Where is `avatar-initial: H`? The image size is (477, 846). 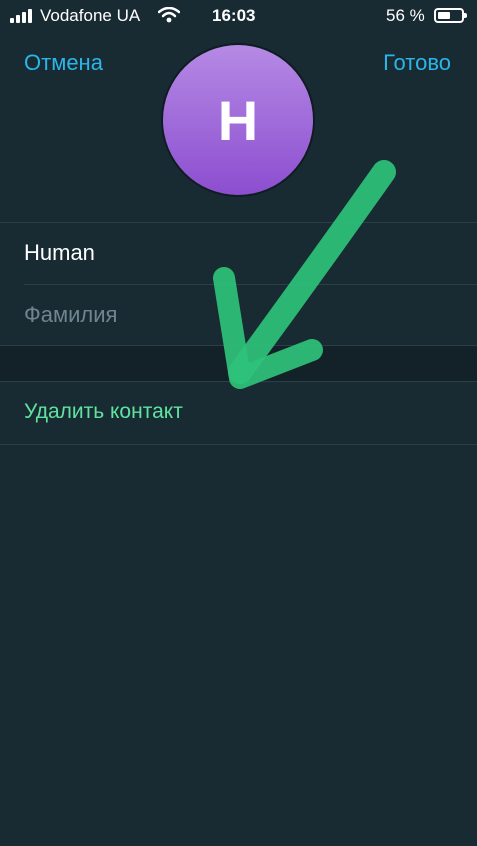 avatar-initial: H is located at coordinates (238, 120).